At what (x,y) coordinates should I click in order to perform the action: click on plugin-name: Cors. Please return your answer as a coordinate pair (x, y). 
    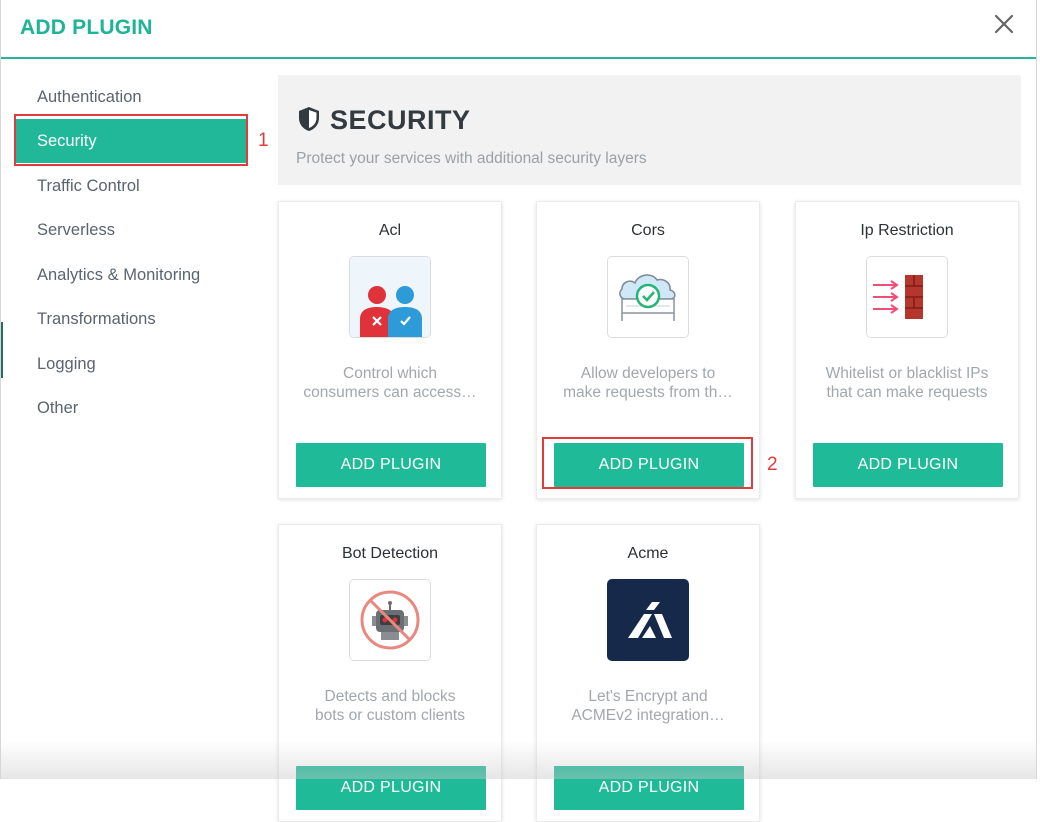
    Looking at the image, I should click on (648, 230).